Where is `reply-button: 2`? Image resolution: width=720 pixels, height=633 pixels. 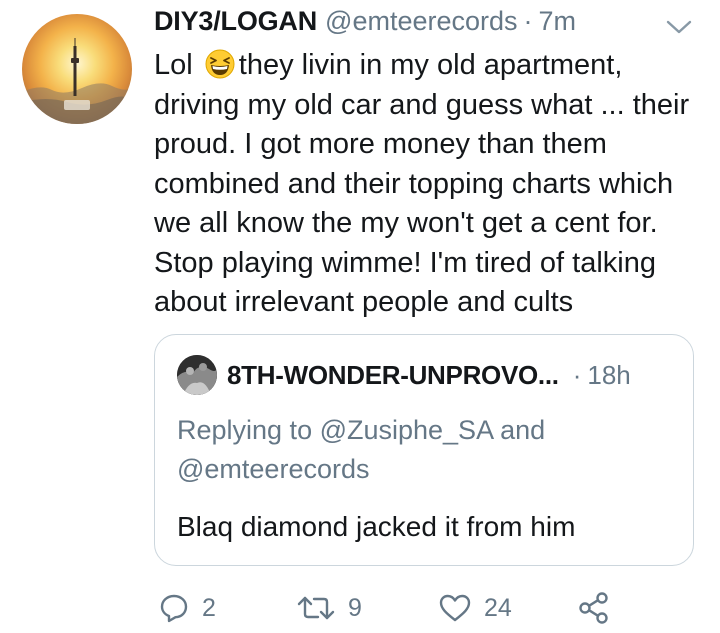 reply-button: 2 is located at coordinates (187, 608).